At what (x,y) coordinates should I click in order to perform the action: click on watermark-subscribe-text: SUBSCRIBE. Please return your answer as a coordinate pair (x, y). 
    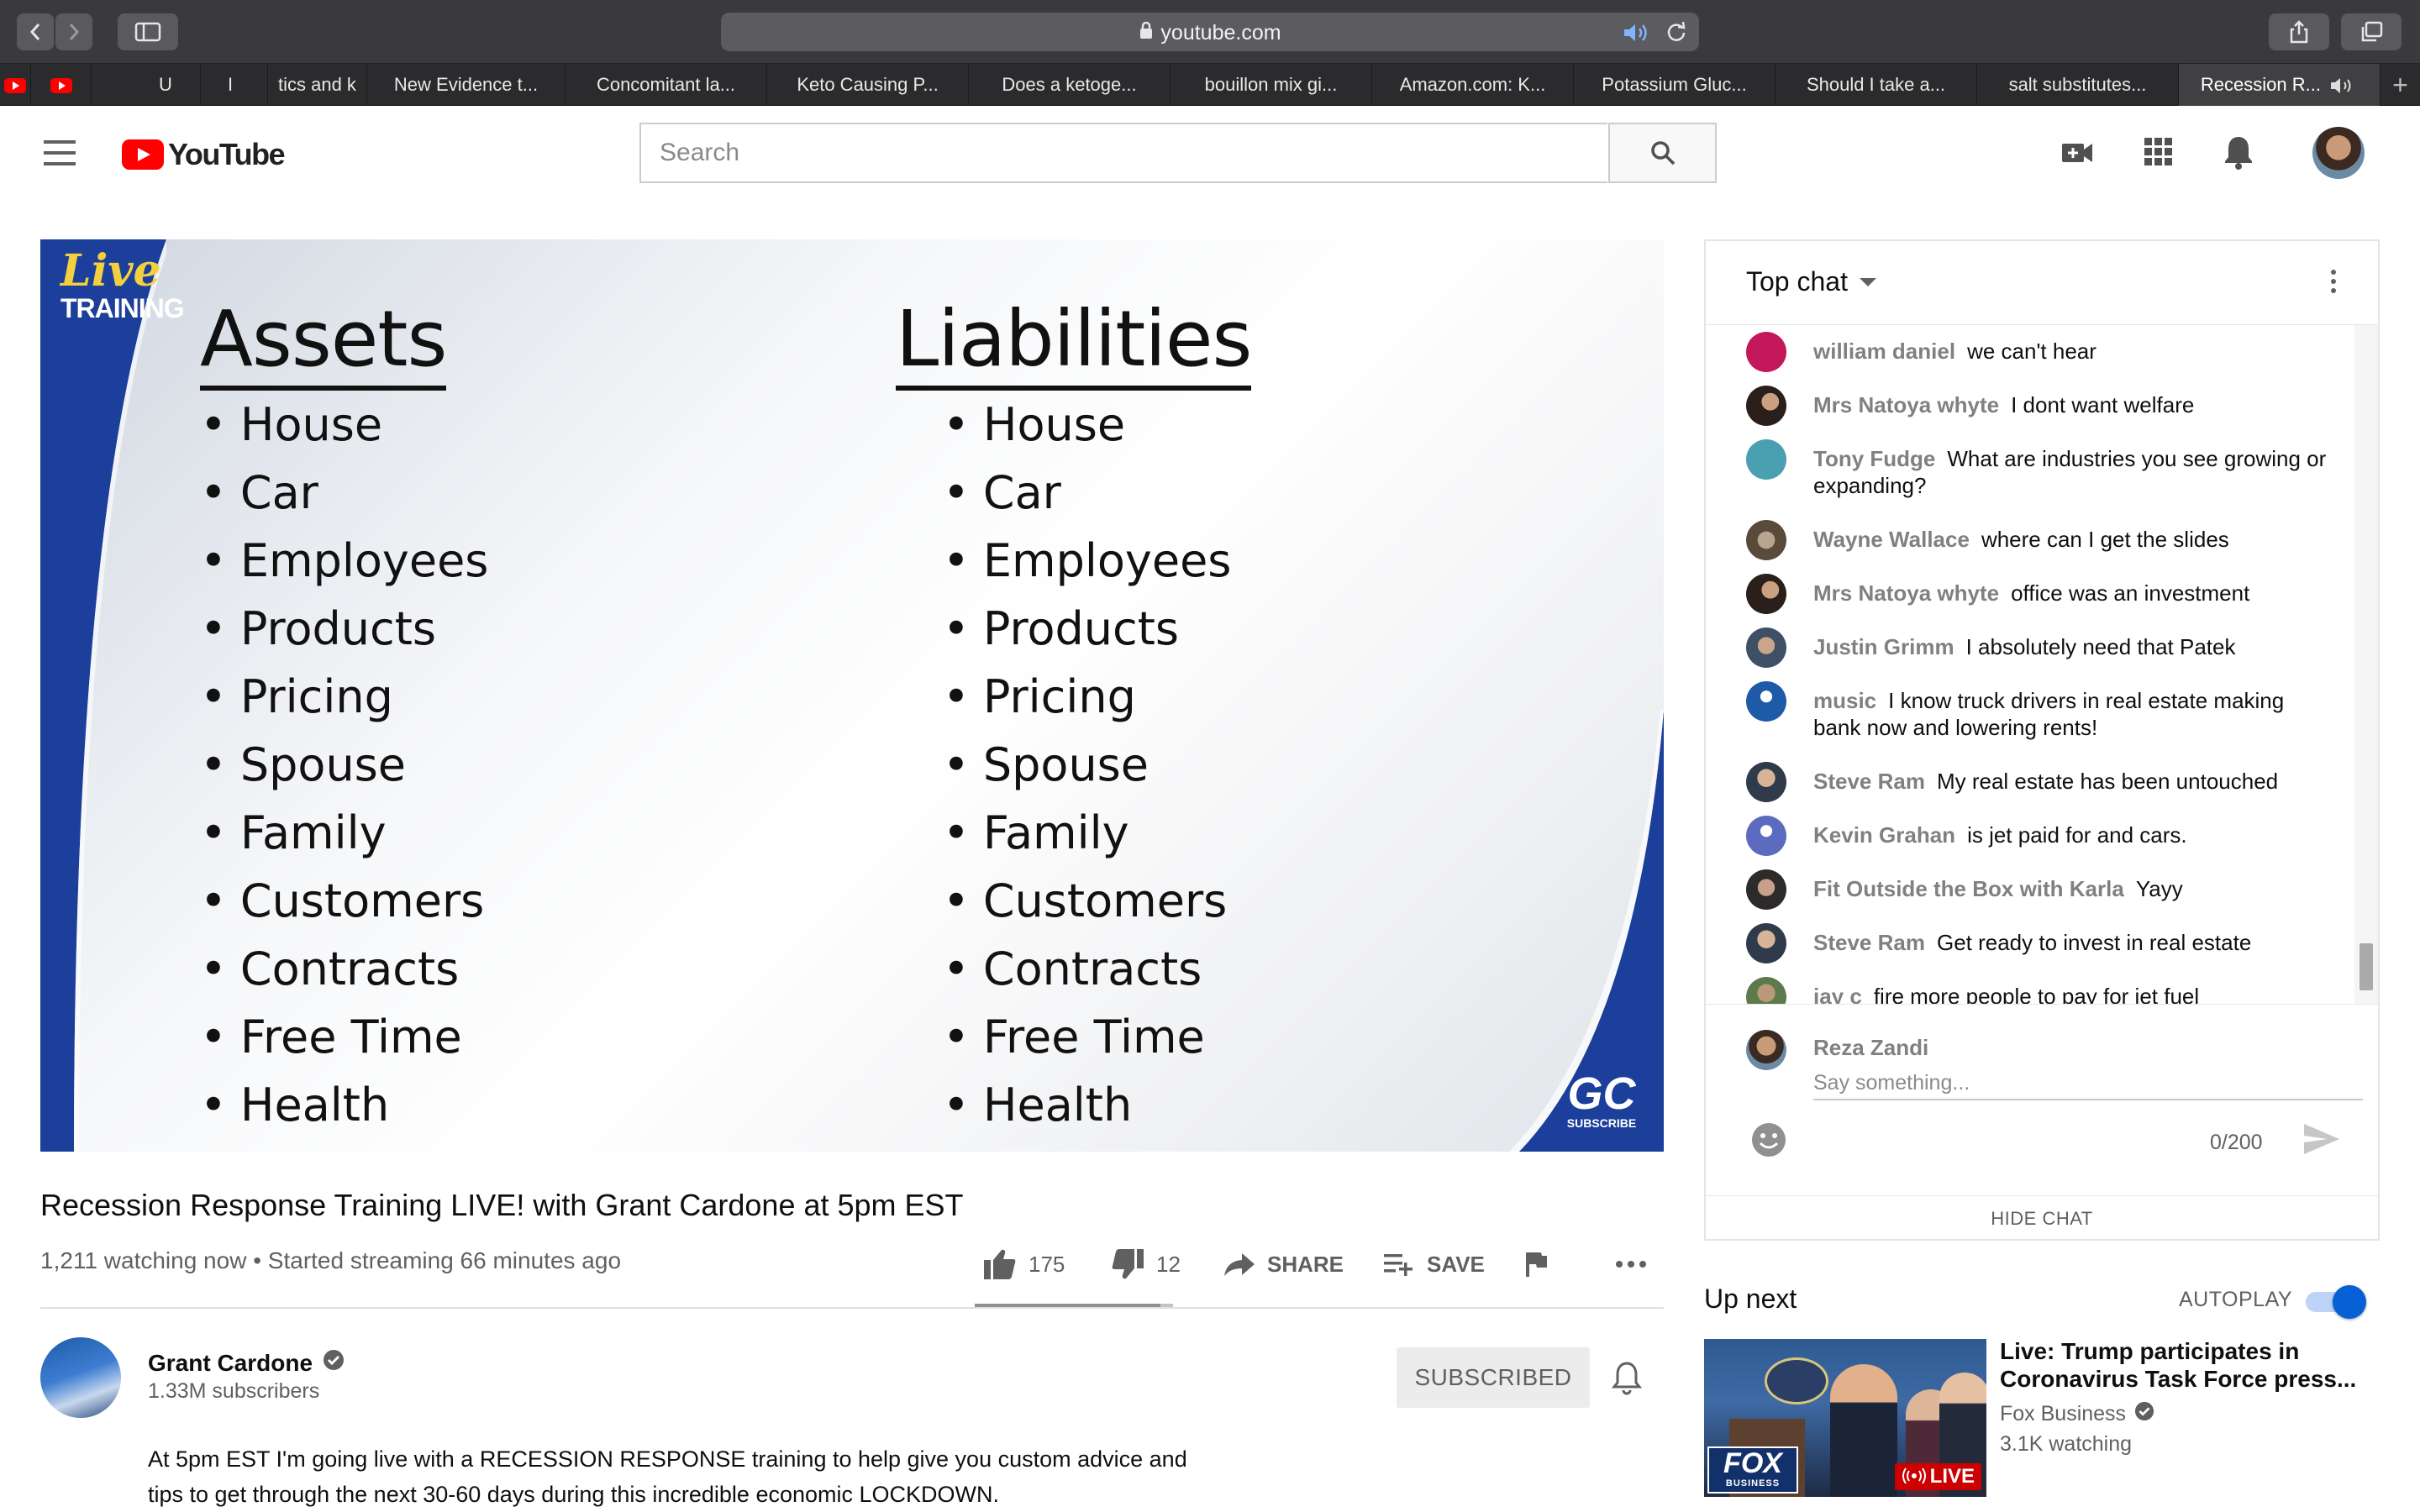
    Looking at the image, I should click on (1601, 1123).